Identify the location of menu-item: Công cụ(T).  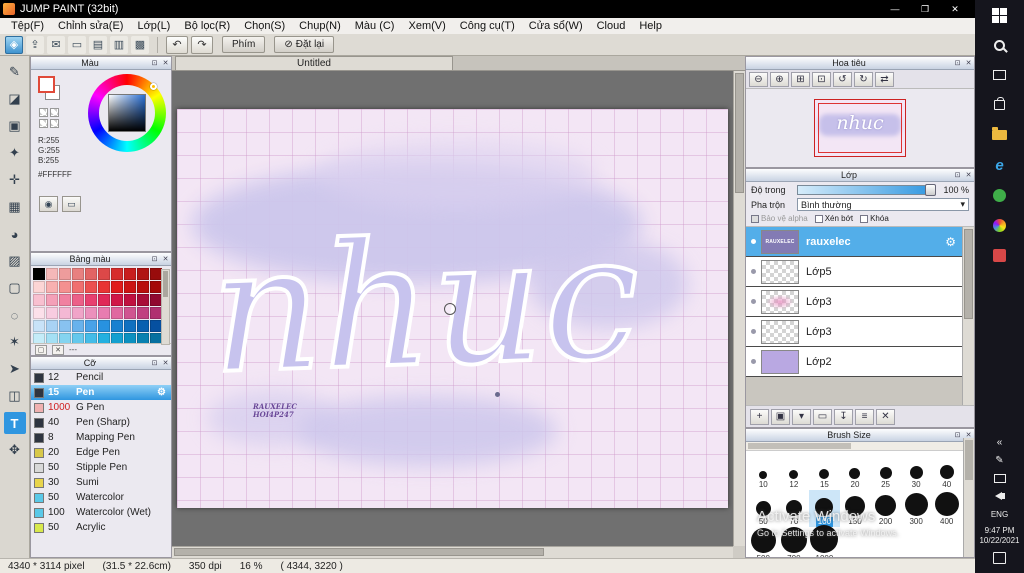
(487, 26).